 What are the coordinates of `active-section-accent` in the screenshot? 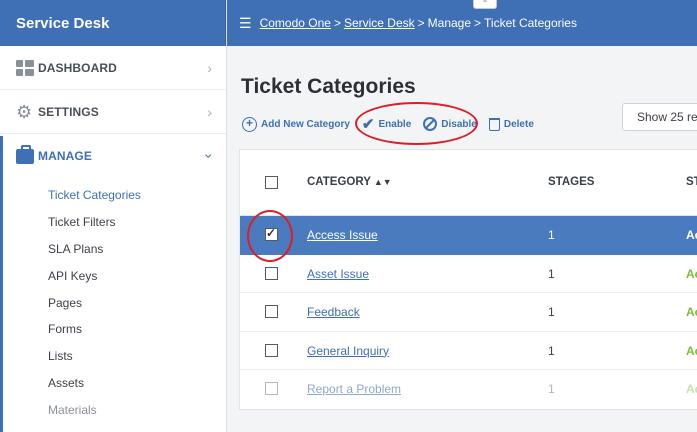 It's located at (1, 284).